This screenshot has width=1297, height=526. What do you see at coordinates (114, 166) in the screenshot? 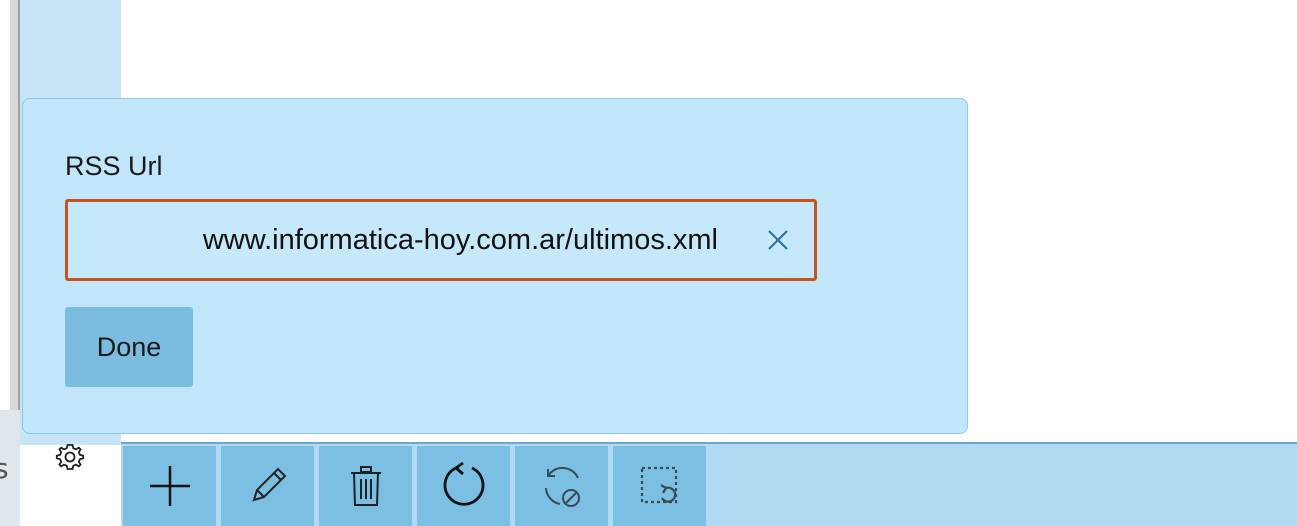
I see `rss-url-label: RSS Url` at bounding box center [114, 166].